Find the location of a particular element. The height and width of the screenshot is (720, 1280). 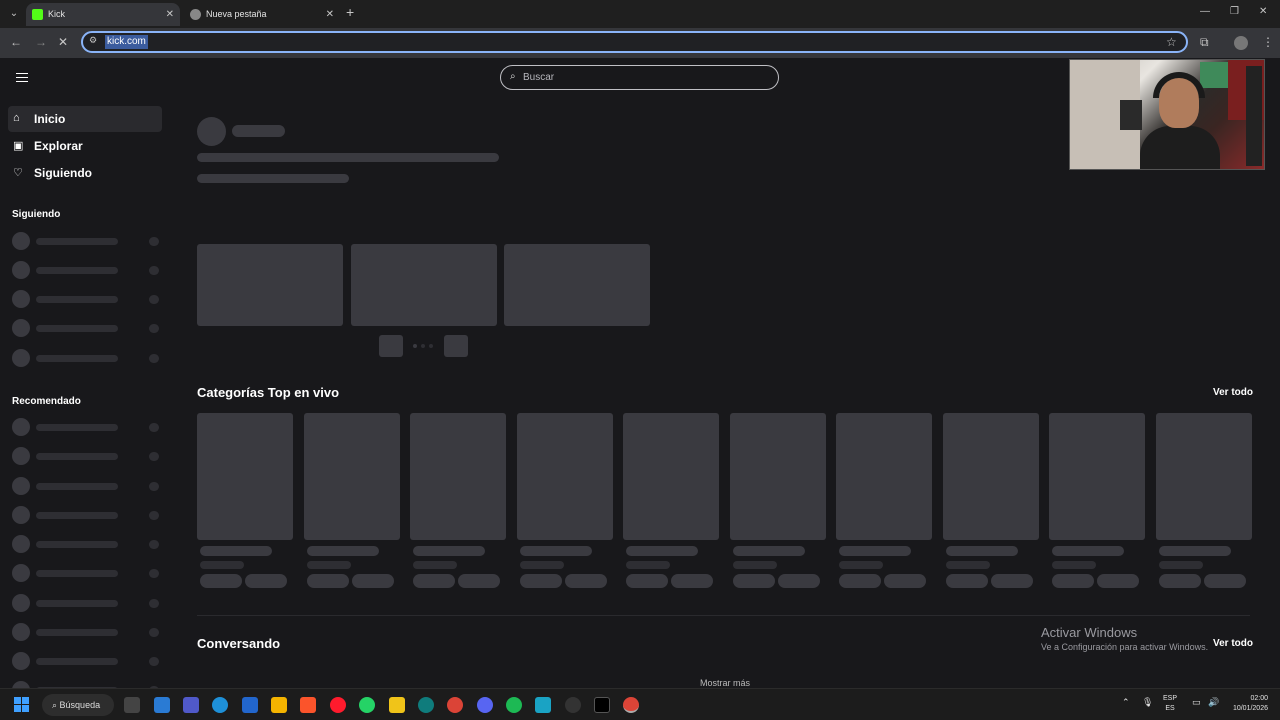

new-tab-button: + is located at coordinates (350, 12).